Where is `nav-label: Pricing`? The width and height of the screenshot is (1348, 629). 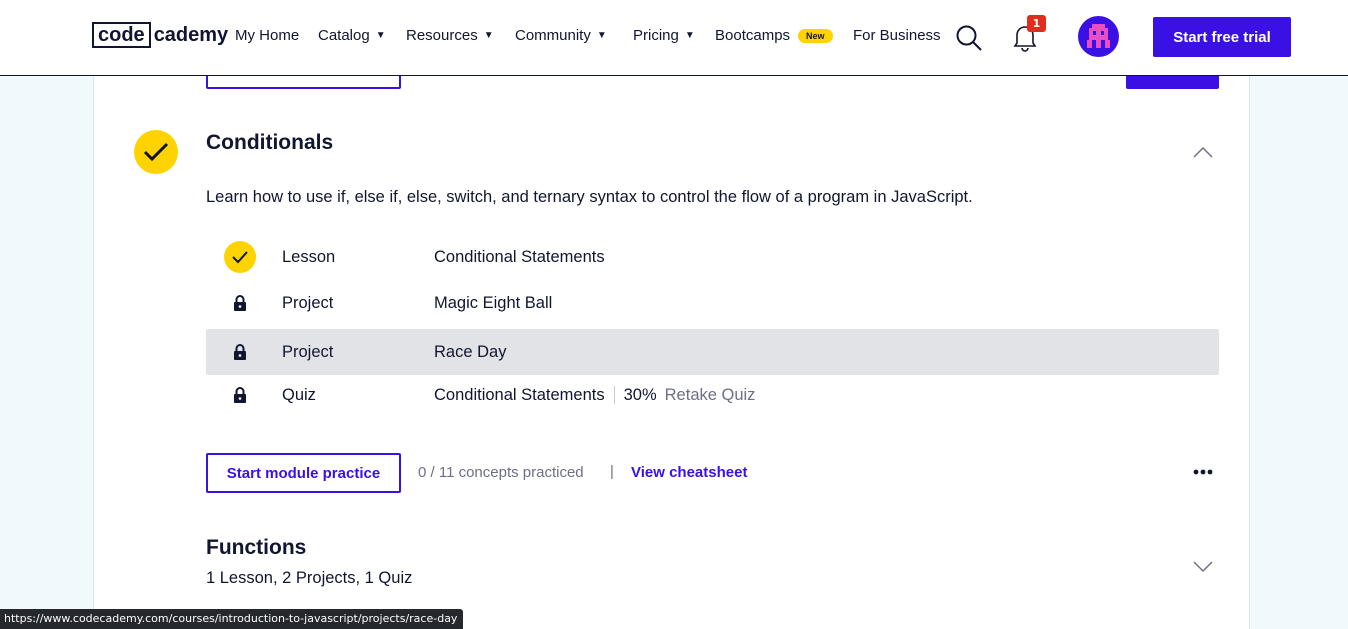 nav-label: Pricing is located at coordinates (656, 35).